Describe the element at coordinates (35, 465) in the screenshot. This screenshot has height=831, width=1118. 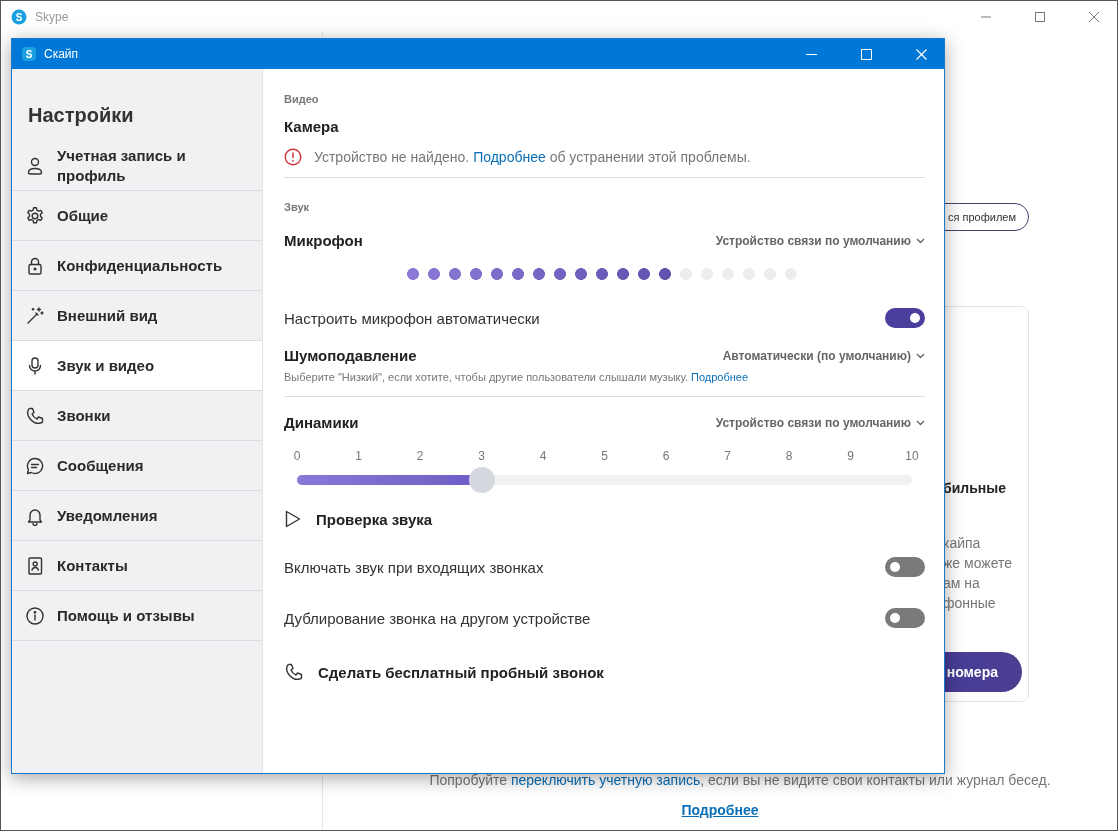
I see `chat-bubble-icon` at that location.